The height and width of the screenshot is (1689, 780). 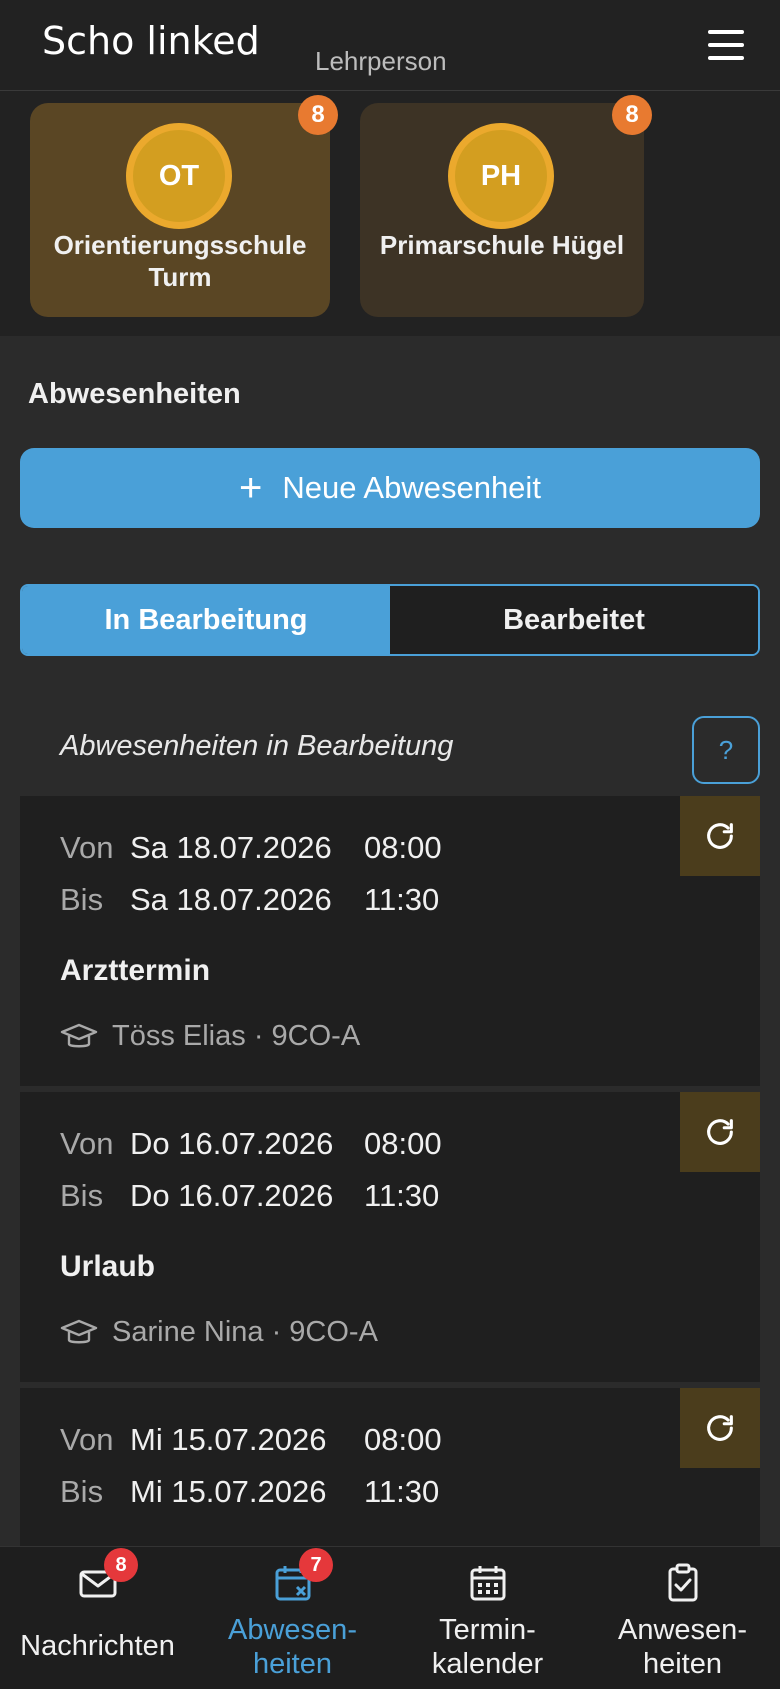 I want to click on logo-text: Scho linked, so click(x=151, y=41).